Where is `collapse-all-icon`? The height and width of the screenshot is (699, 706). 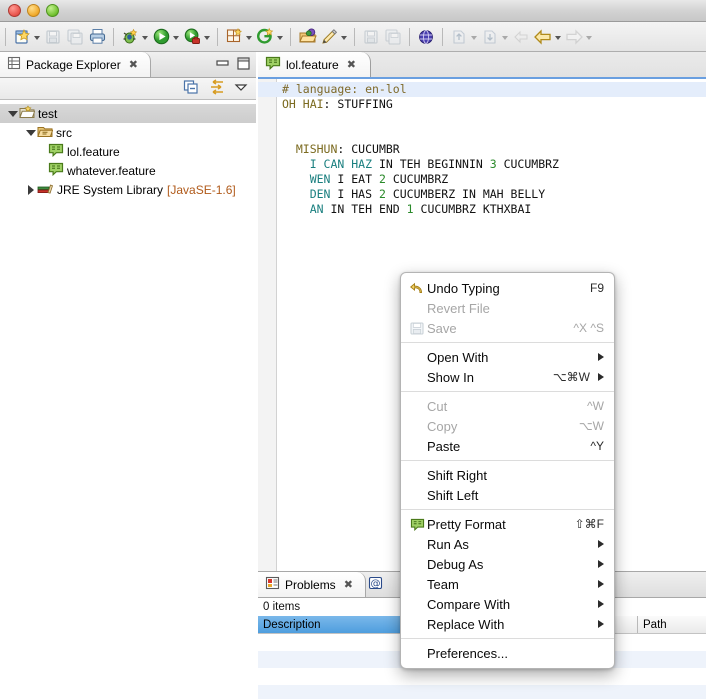 collapse-all-icon is located at coordinates (191, 88).